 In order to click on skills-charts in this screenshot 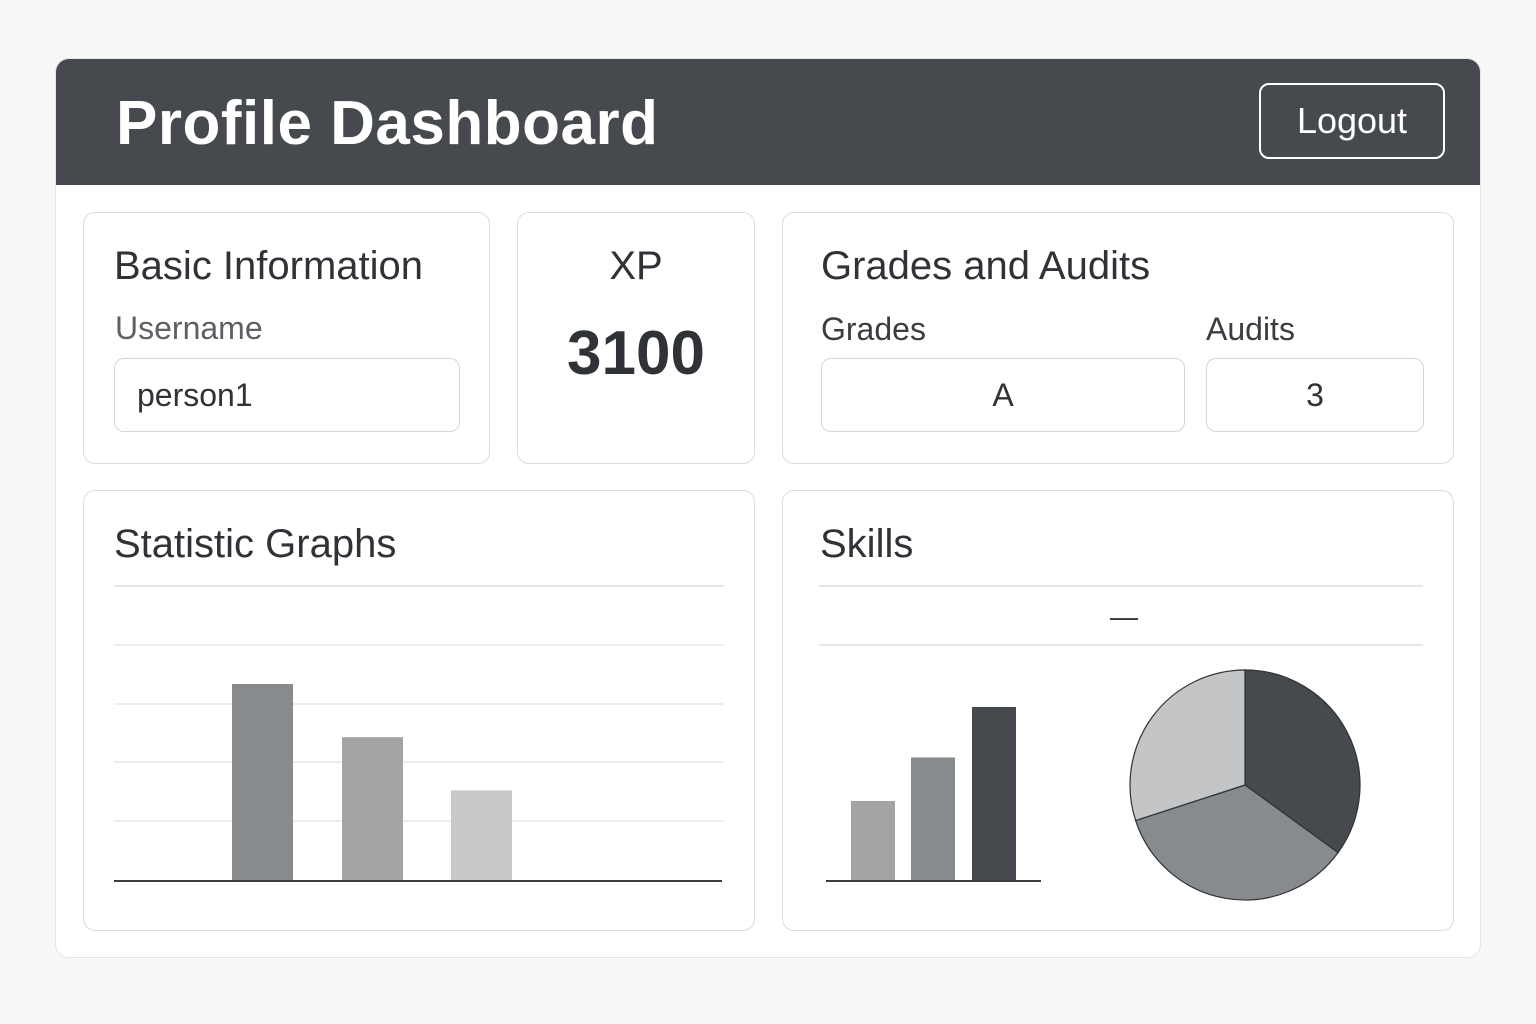, I will do `click(1121, 743)`.